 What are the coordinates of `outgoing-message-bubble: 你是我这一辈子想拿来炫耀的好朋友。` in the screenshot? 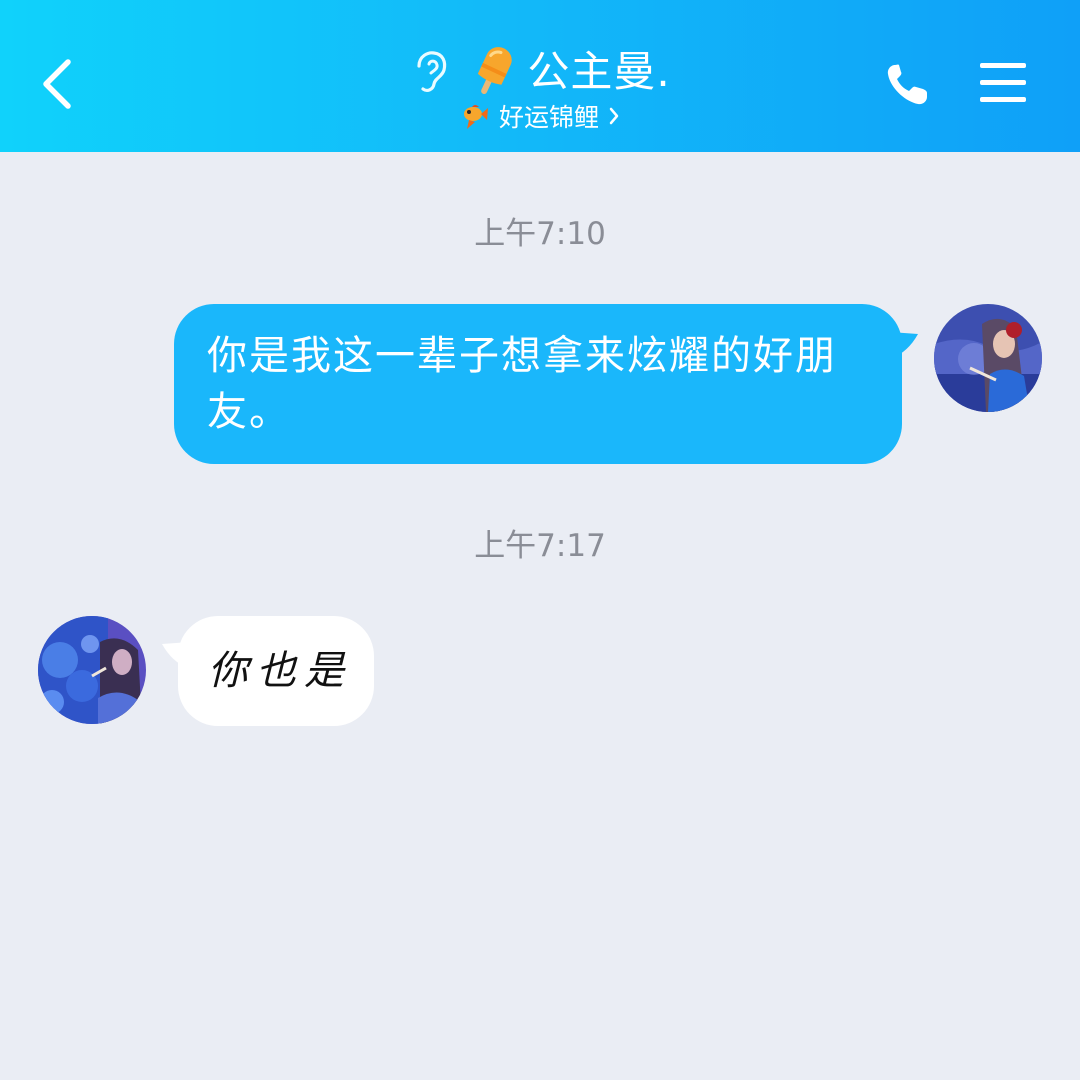 It's located at (538, 384).